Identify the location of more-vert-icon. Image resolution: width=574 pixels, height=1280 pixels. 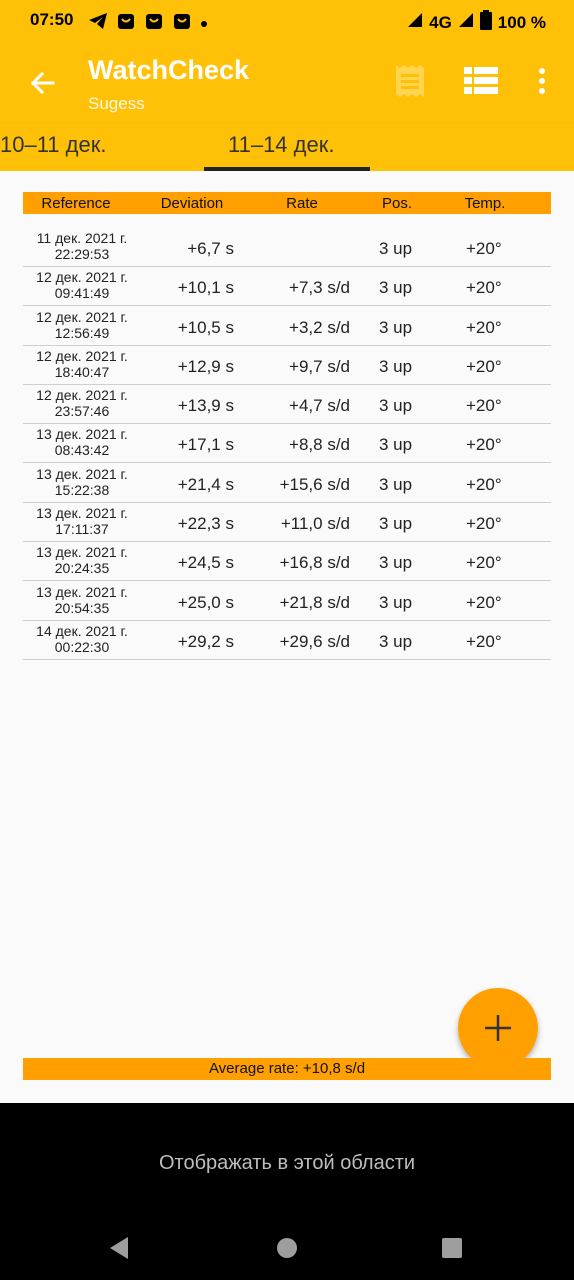
(542, 81).